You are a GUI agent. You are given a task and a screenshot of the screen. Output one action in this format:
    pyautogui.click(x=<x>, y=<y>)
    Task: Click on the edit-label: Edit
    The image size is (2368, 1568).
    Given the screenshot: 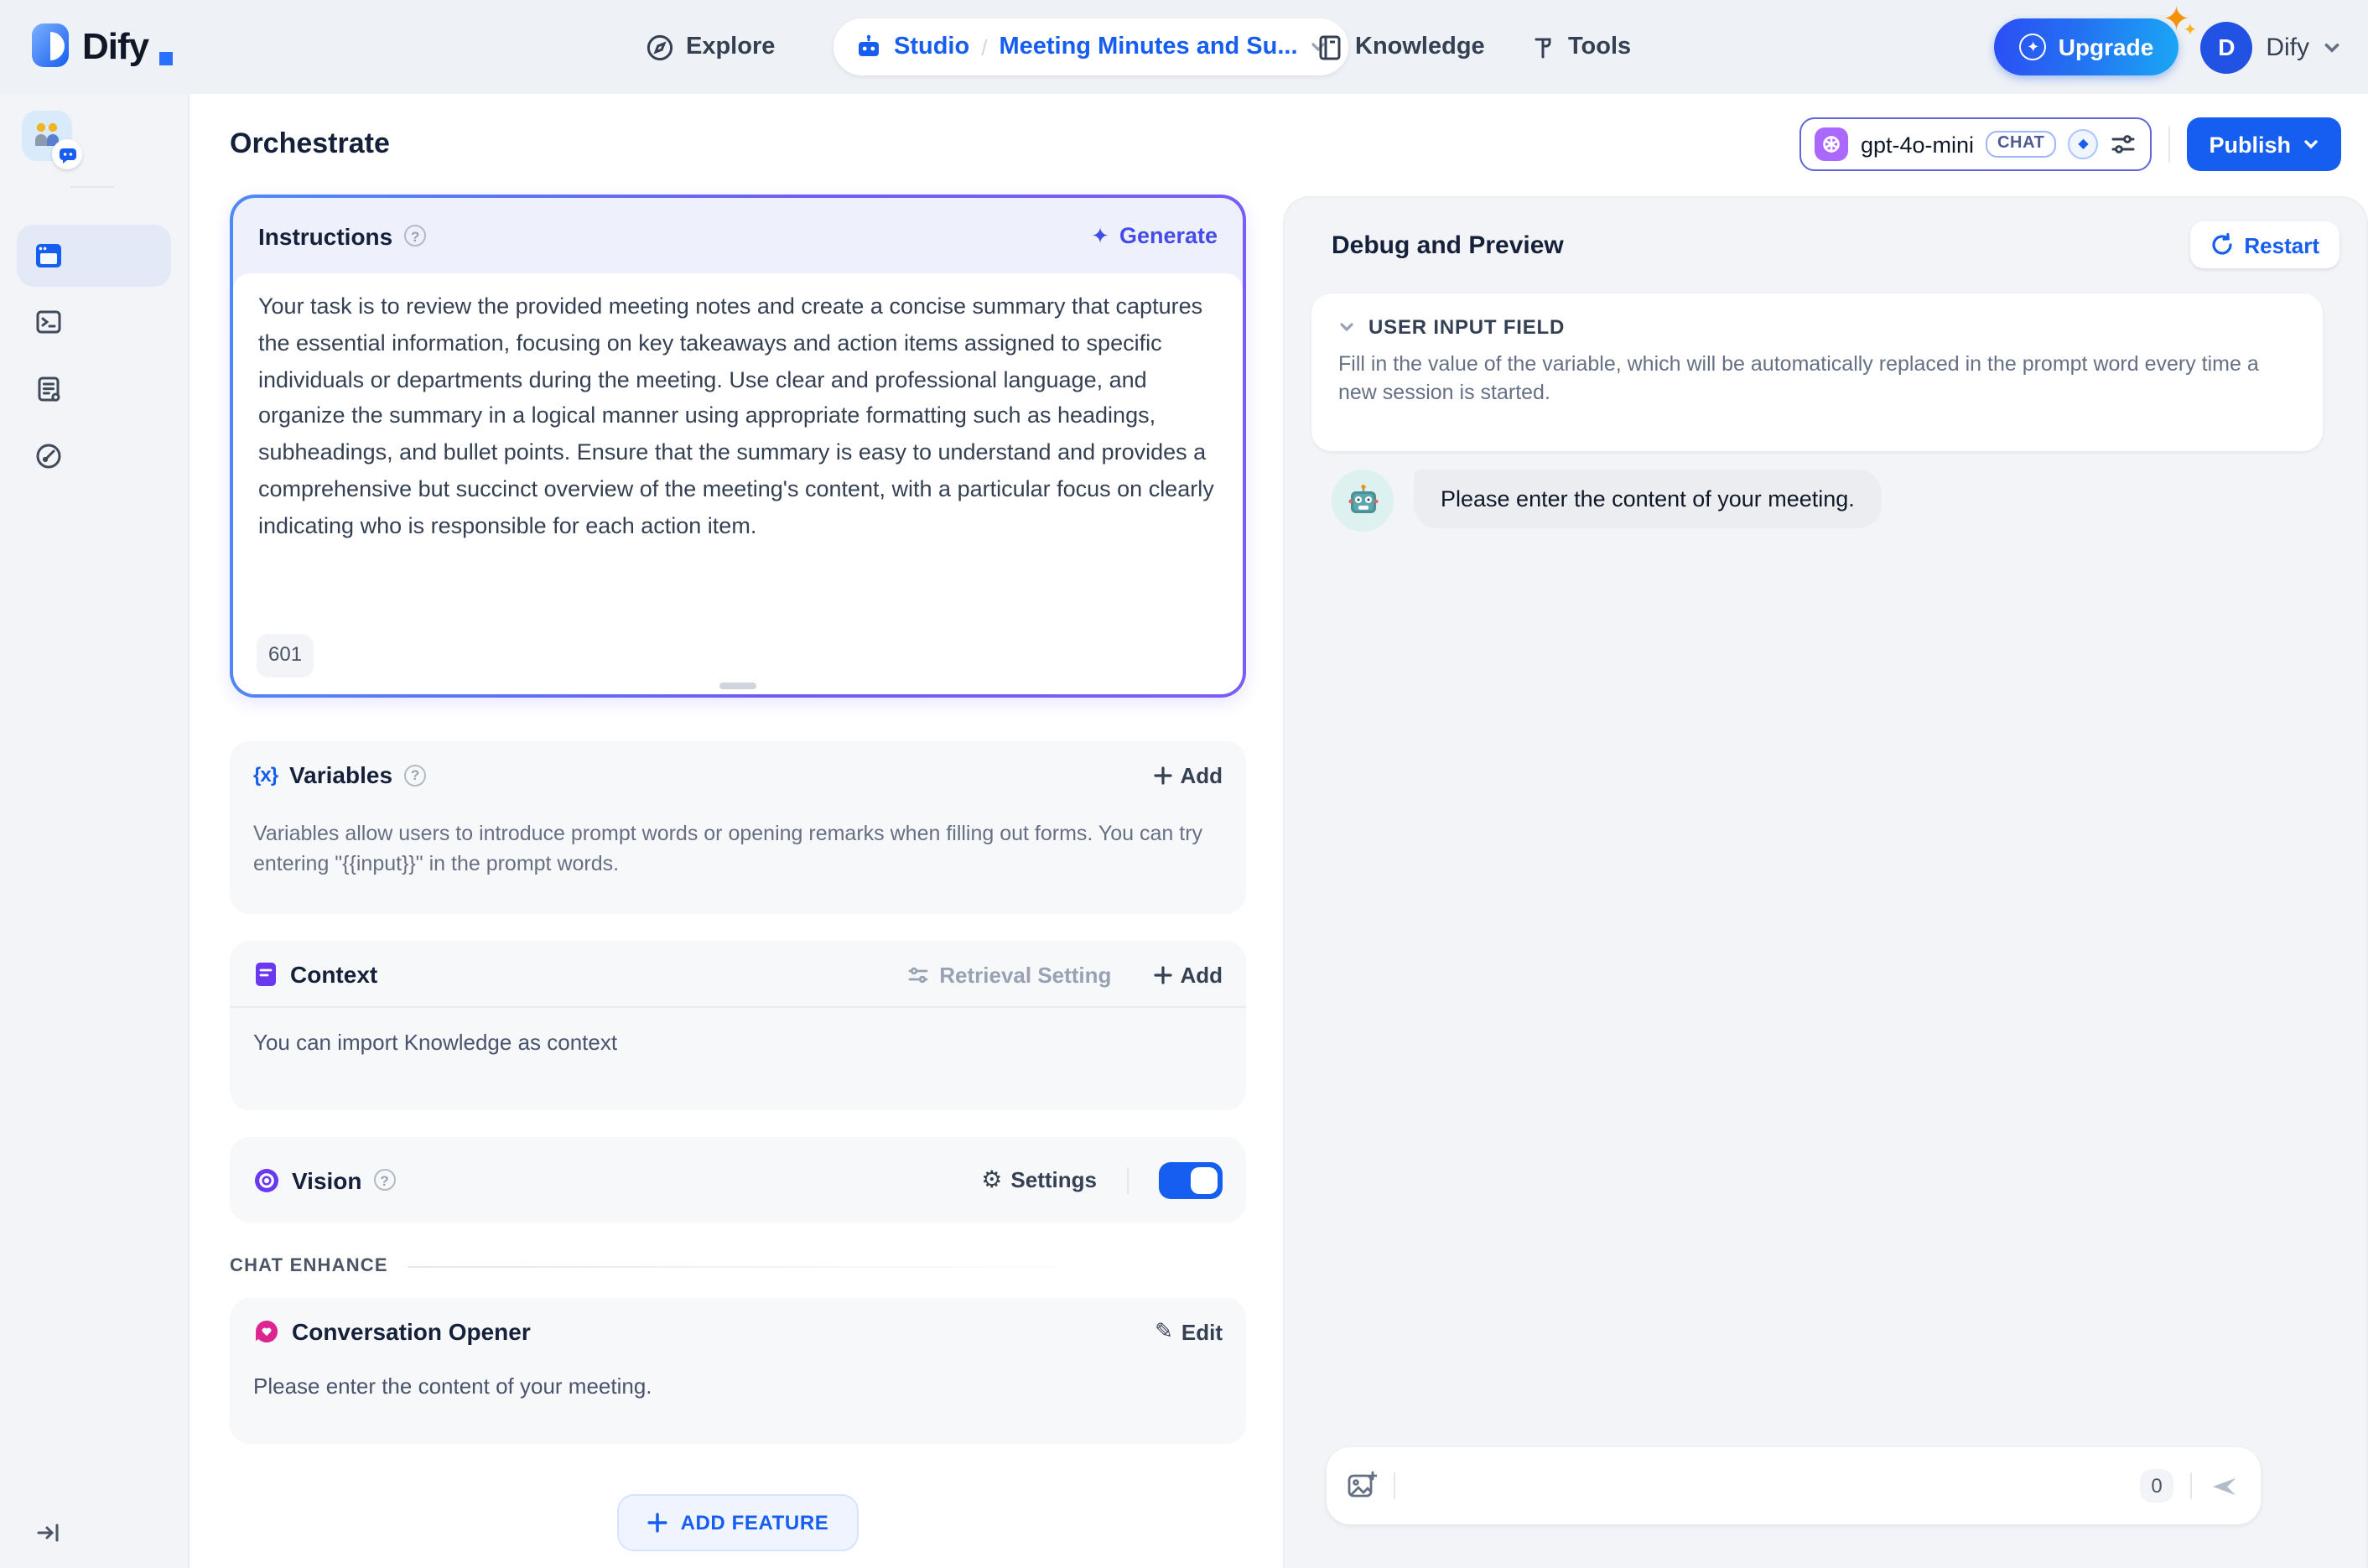 What is the action you would take?
    pyautogui.click(x=1202, y=1331)
    